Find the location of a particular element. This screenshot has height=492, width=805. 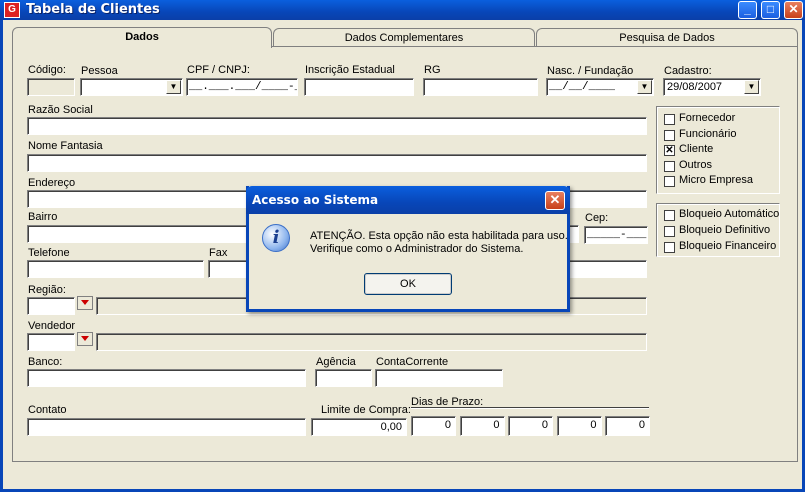

pessoa-select: ▼ is located at coordinates (131, 87).